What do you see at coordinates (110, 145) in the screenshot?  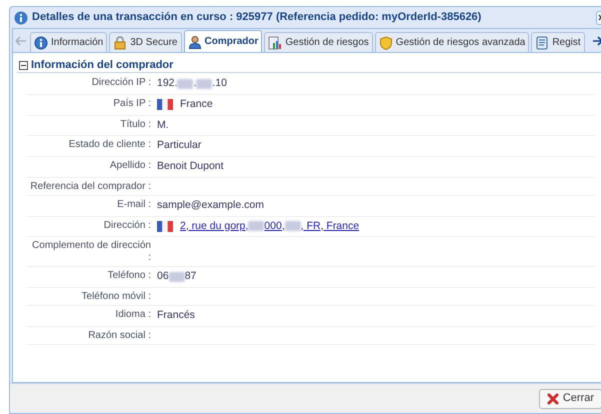 I see `field-label: Estado de cliente :` at bounding box center [110, 145].